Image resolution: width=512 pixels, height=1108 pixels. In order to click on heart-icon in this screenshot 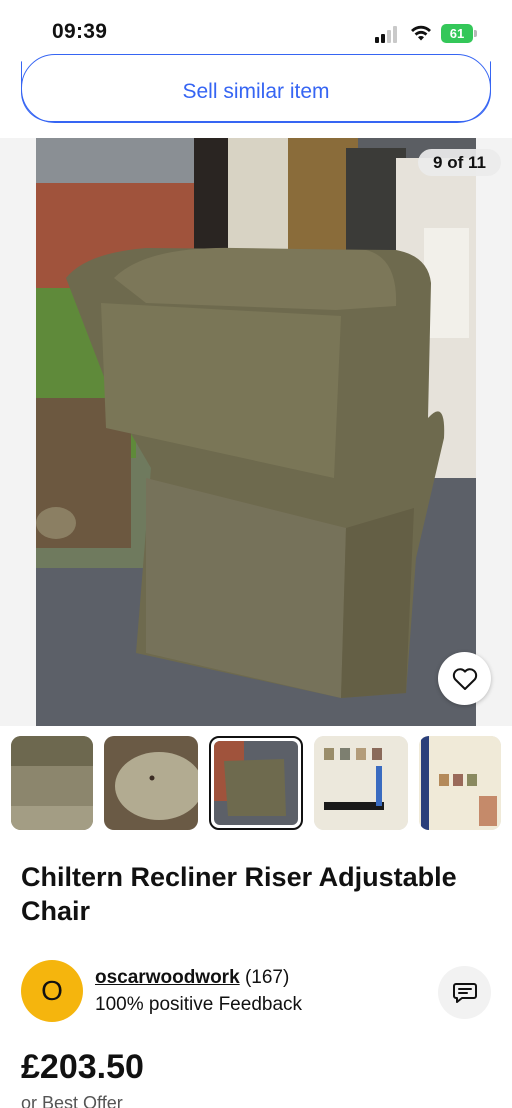, I will do `click(464, 678)`.